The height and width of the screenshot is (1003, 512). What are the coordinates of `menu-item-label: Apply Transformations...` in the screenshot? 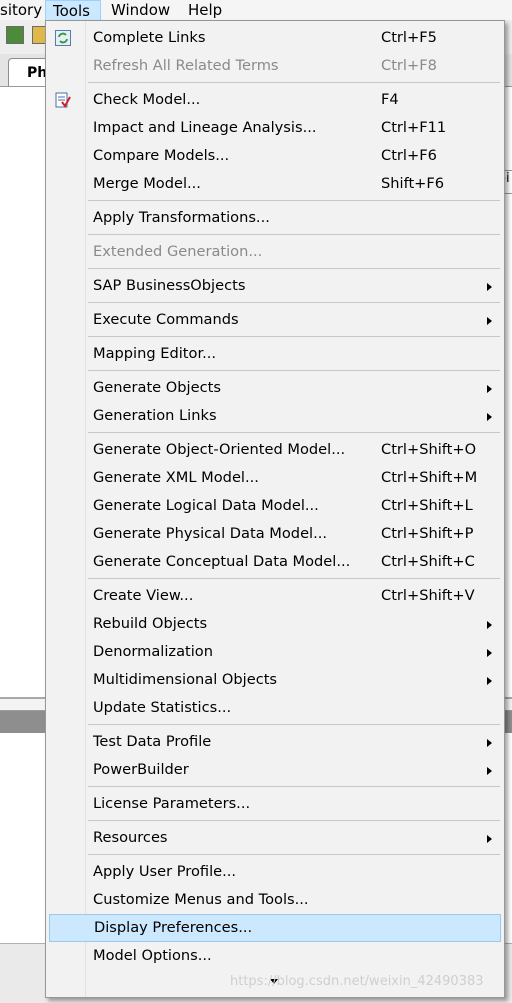 It's located at (181, 217).